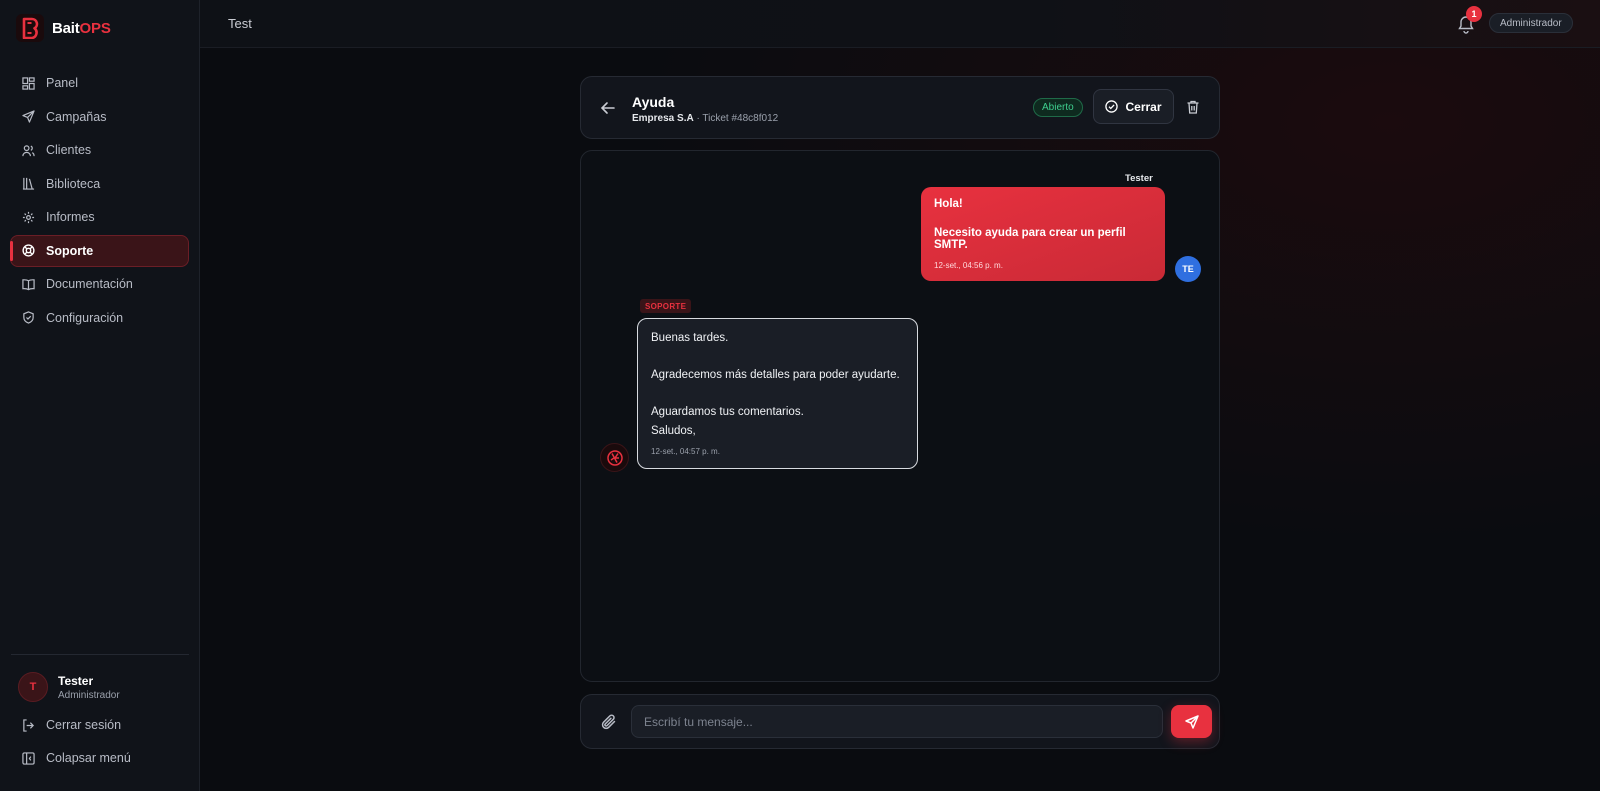  Describe the element at coordinates (28, 83) in the screenshot. I see `dashboard-icon` at that location.